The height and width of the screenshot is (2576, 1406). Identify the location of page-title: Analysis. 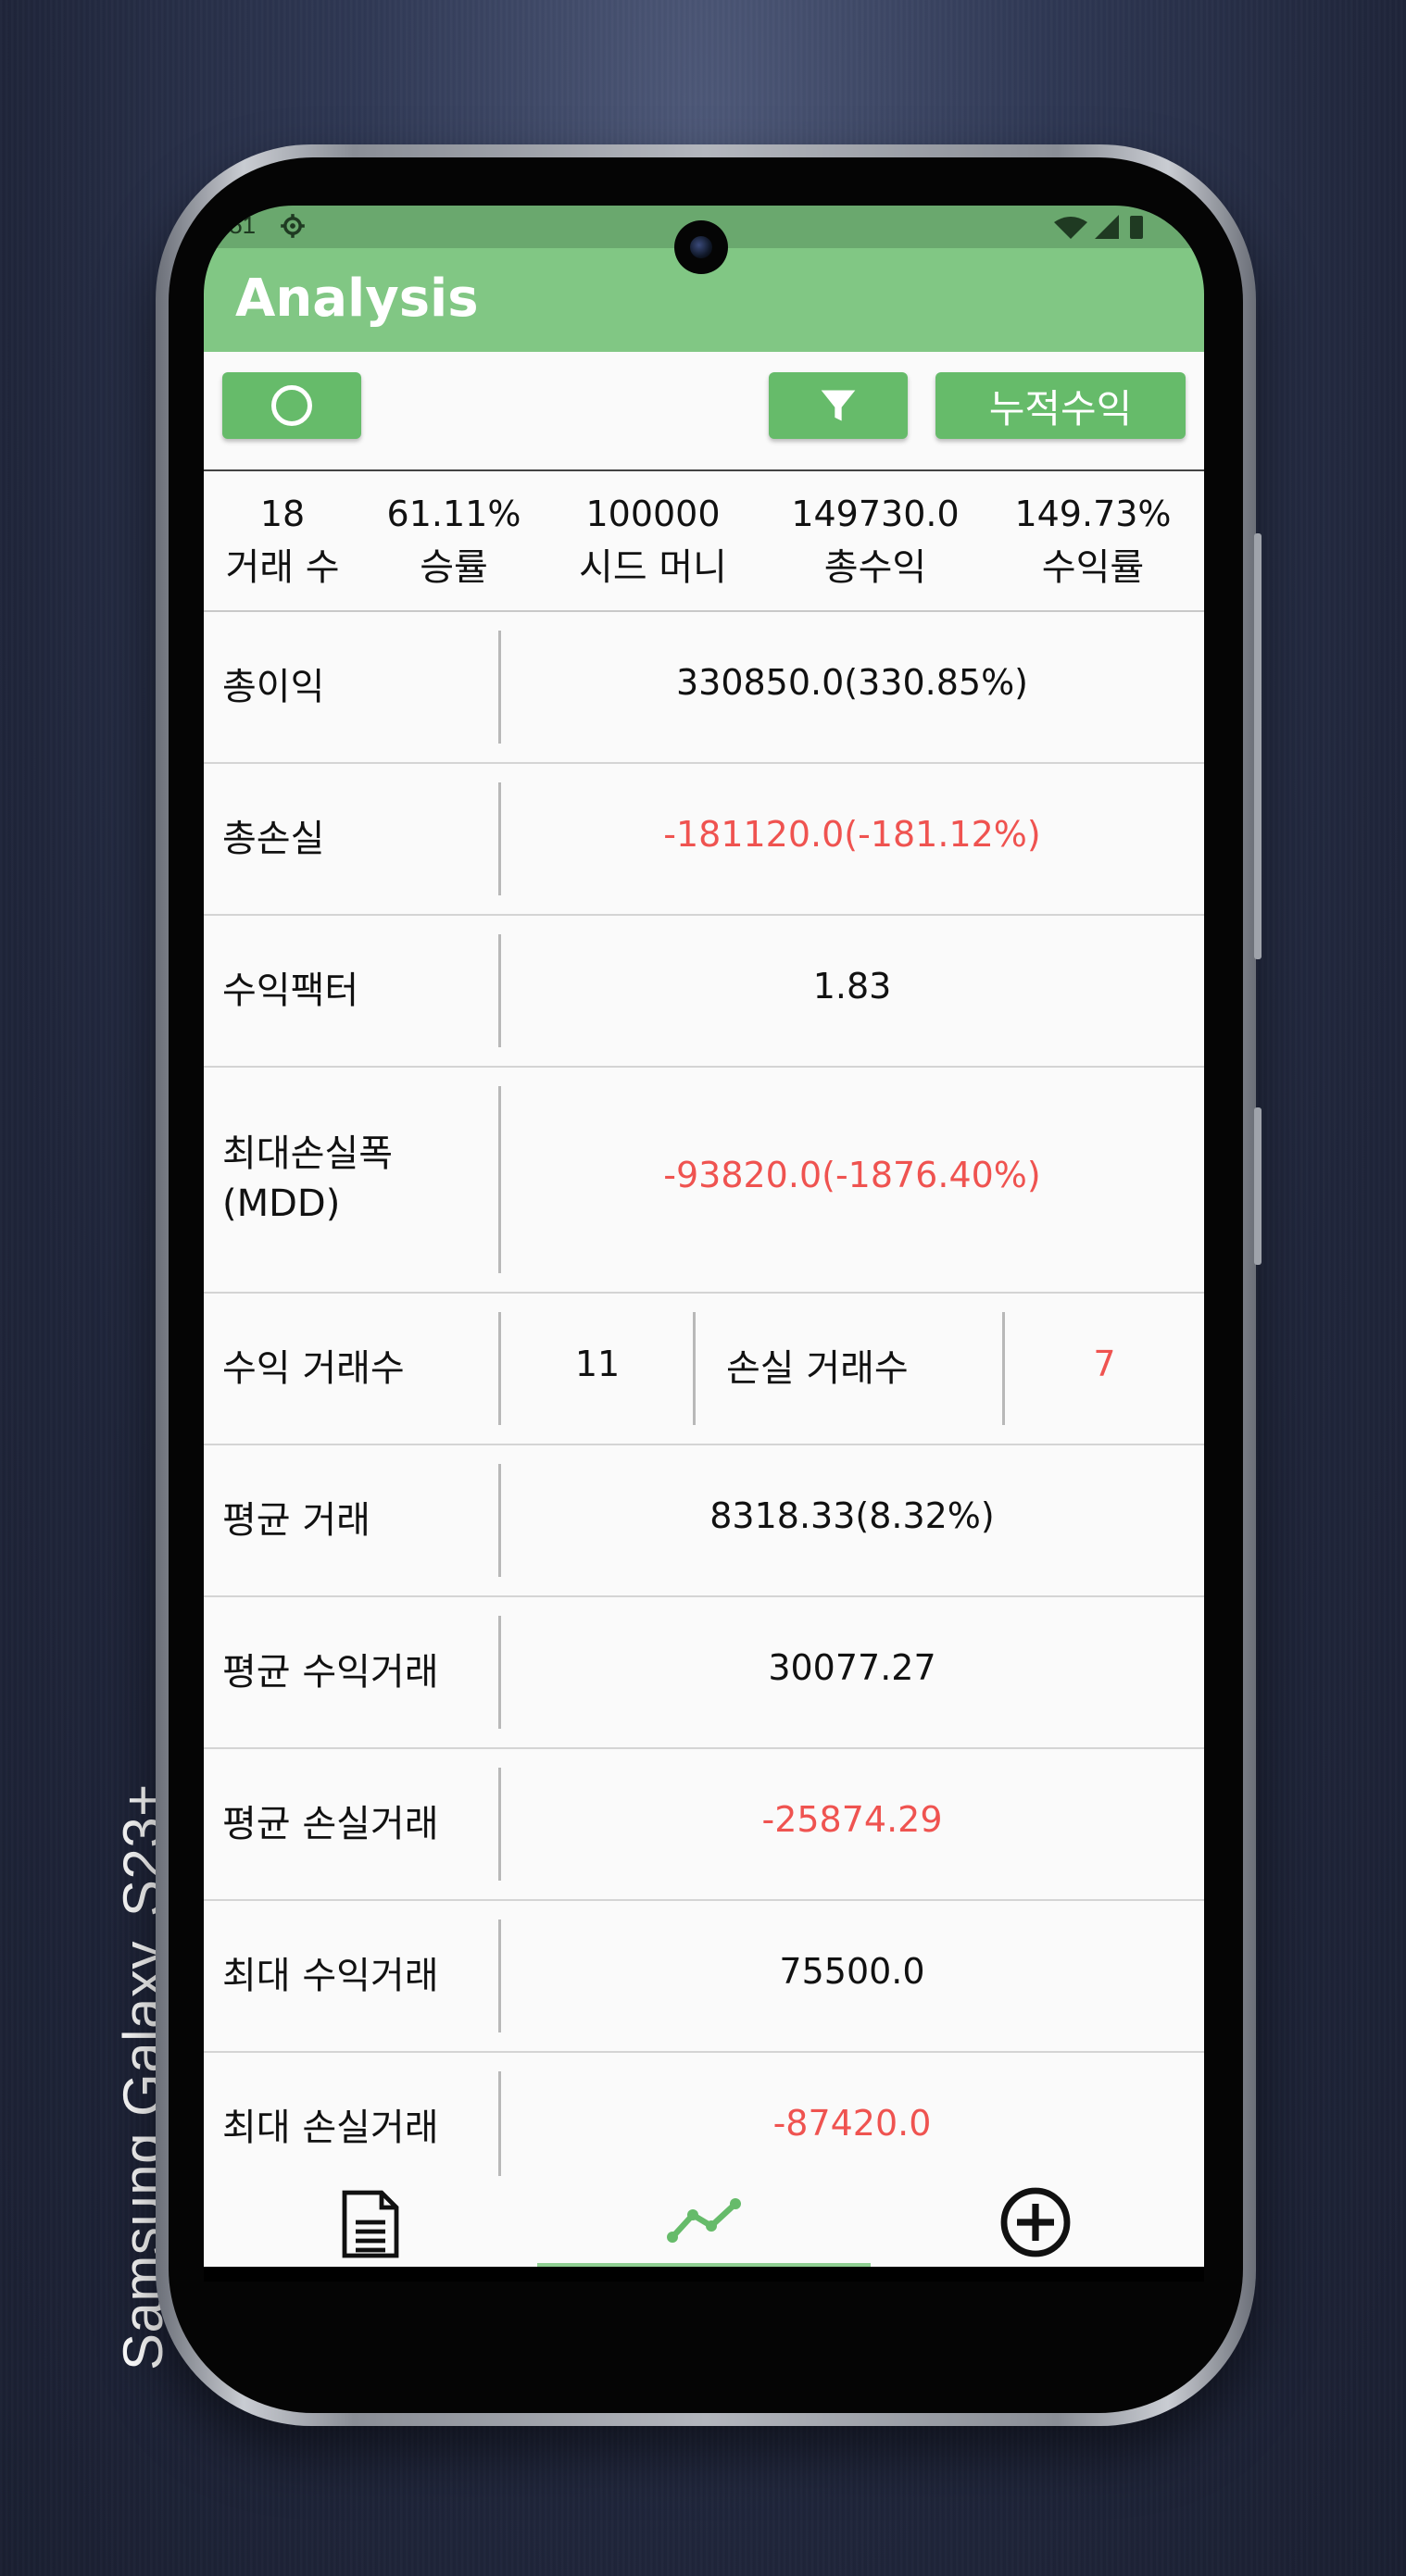
(357, 299).